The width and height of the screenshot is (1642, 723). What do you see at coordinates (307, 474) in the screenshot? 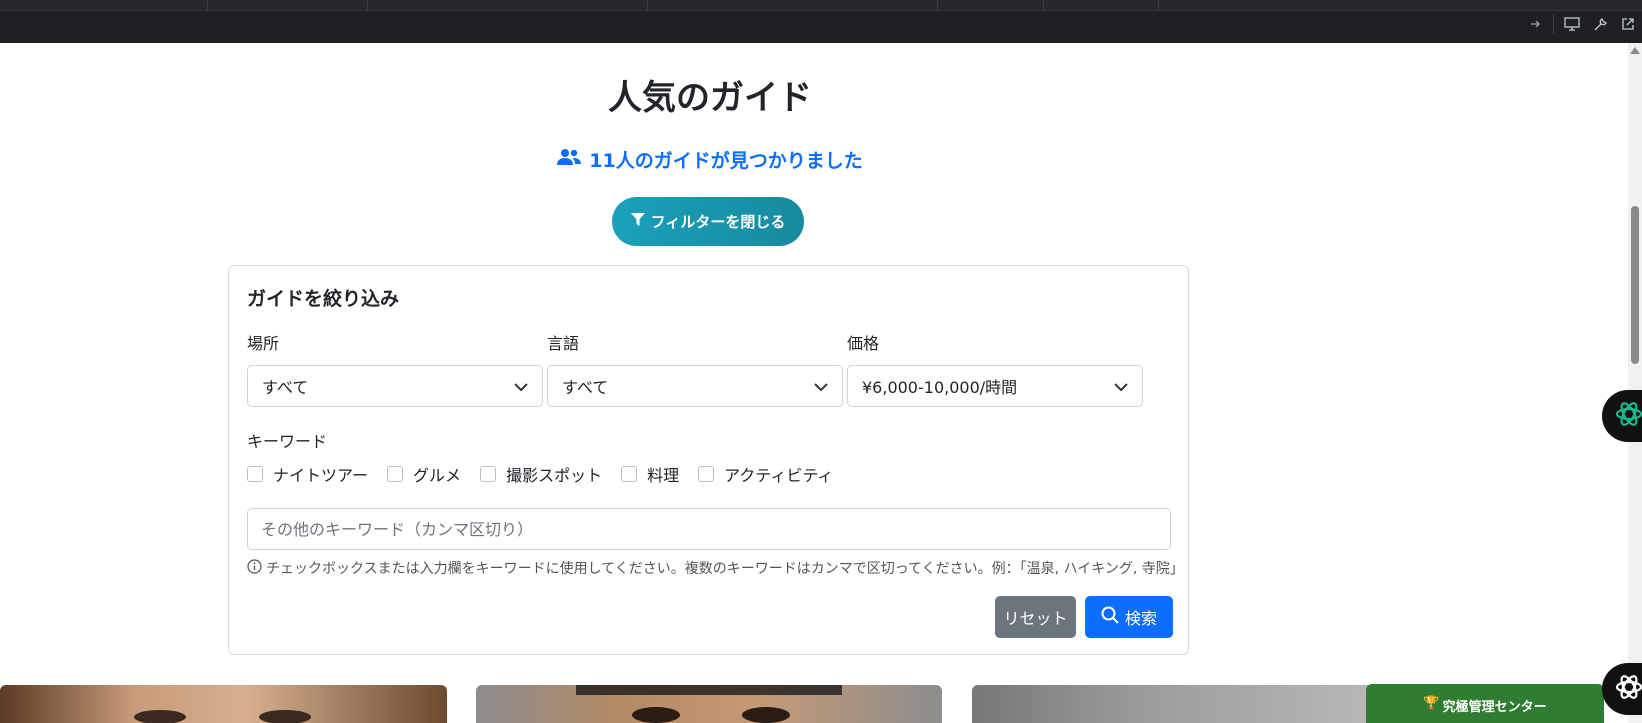
I see `keyword-checkbox: ナイトツアー` at bounding box center [307, 474].